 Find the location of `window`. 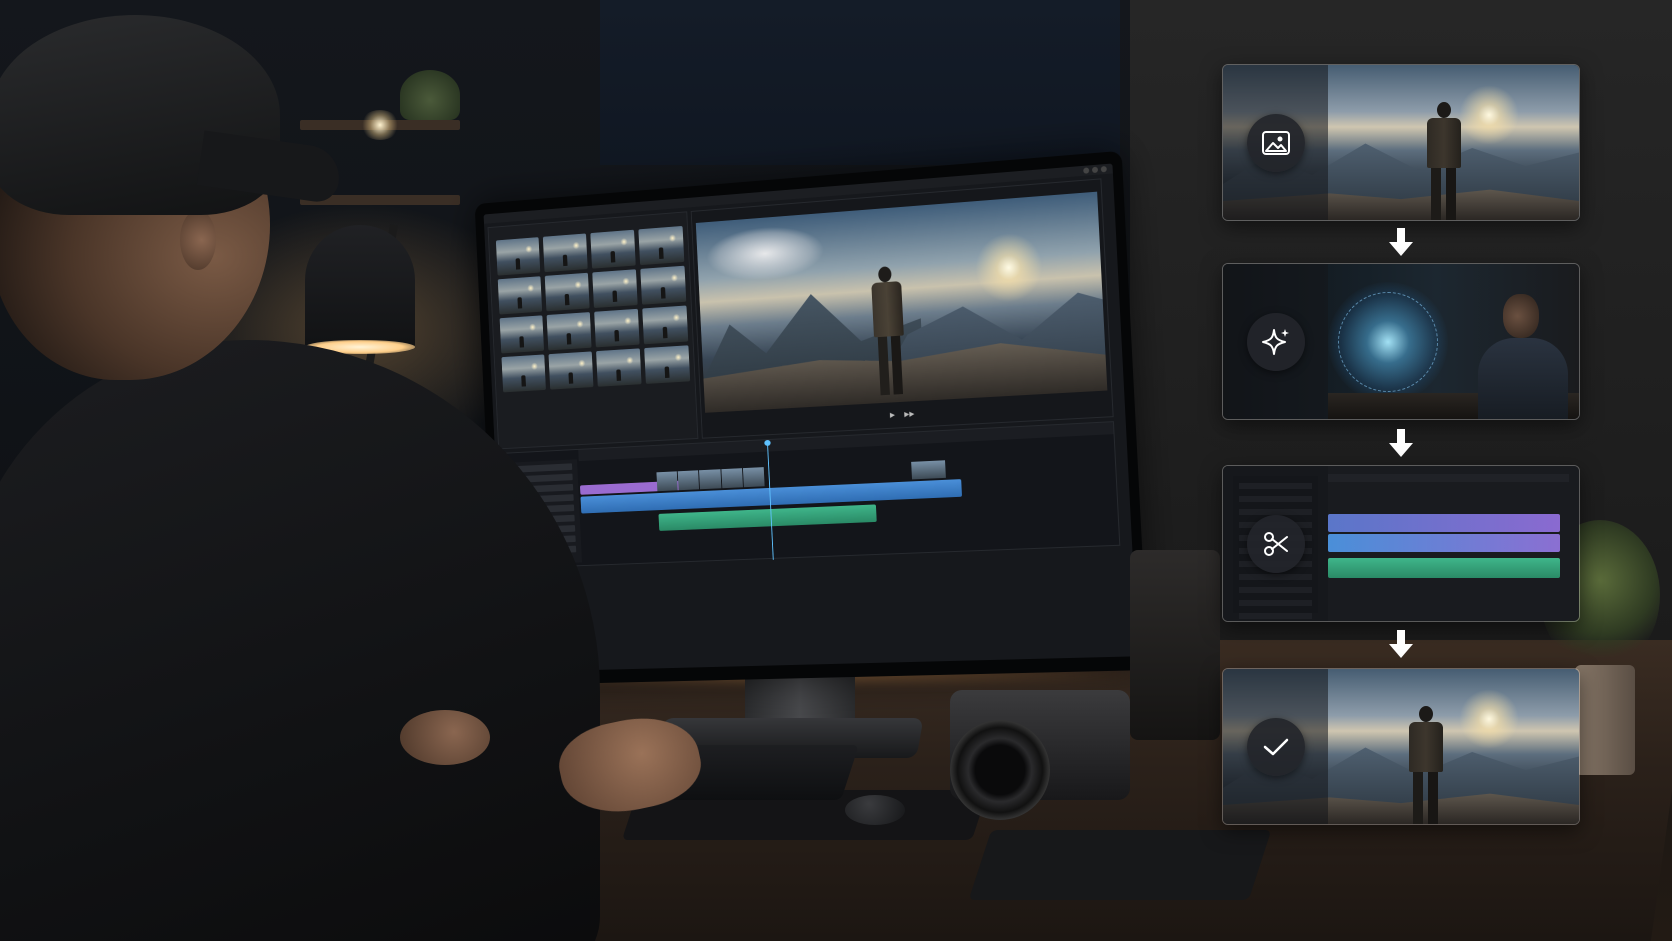

window is located at coordinates (860, 82).